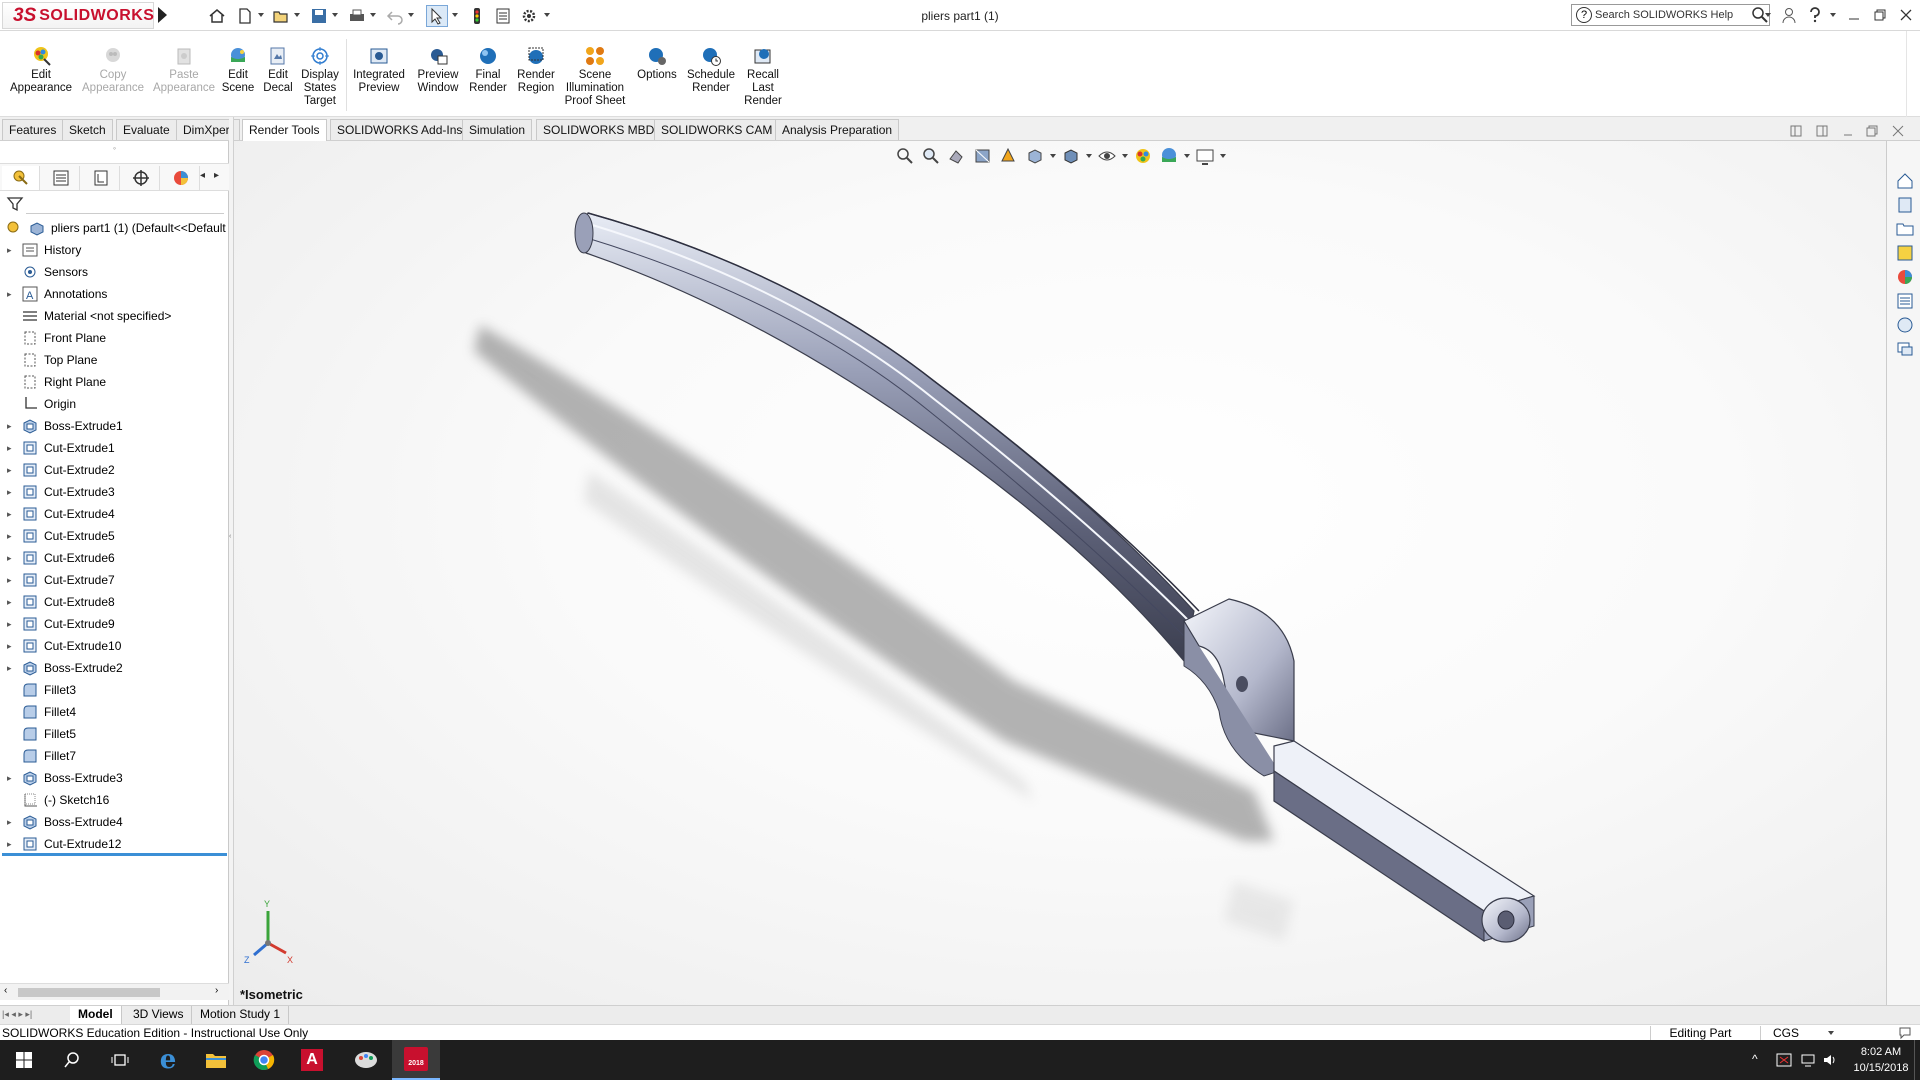 Image resolution: width=1920 pixels, height=1081 pixels. What do you see at coordinates (114, 360) in the screenshot?
I see `tree-item: Top Plane` at bounding box center [114, 360].